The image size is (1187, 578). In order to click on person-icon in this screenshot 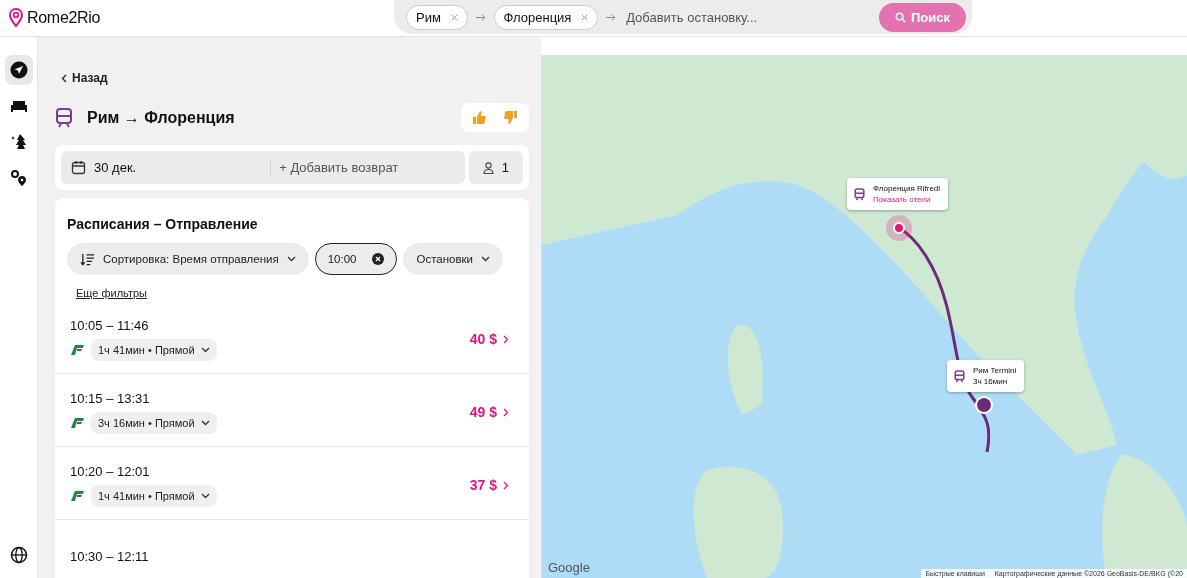, I will do `click(488, 167)`.